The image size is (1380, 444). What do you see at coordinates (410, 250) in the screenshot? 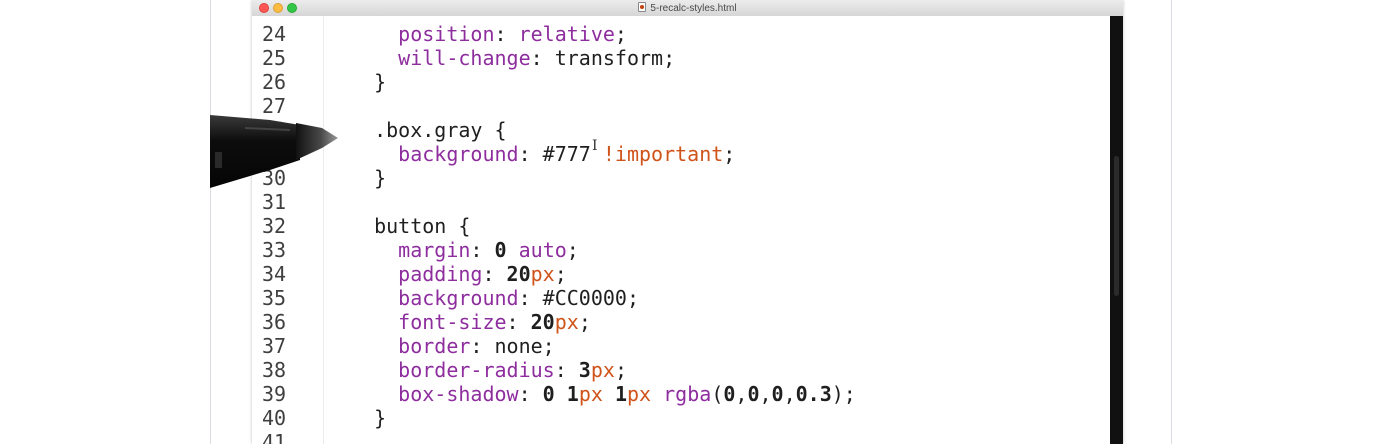
I see `code-token: margin` at bounding box center [410, 250].